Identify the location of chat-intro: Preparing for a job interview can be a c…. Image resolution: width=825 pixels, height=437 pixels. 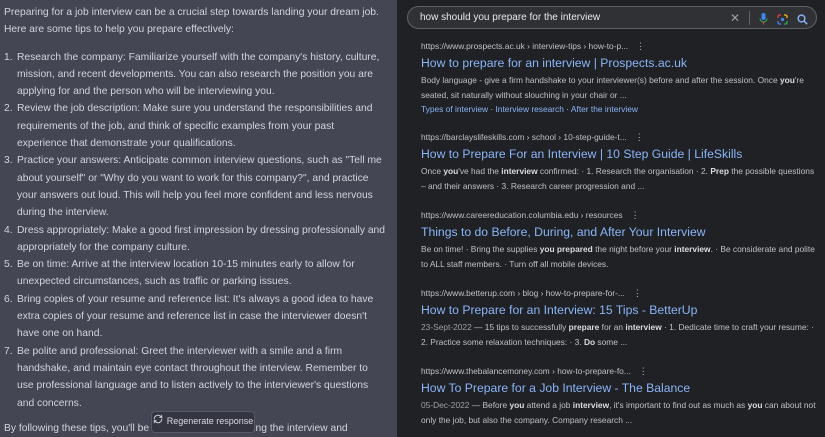
(191, 21).